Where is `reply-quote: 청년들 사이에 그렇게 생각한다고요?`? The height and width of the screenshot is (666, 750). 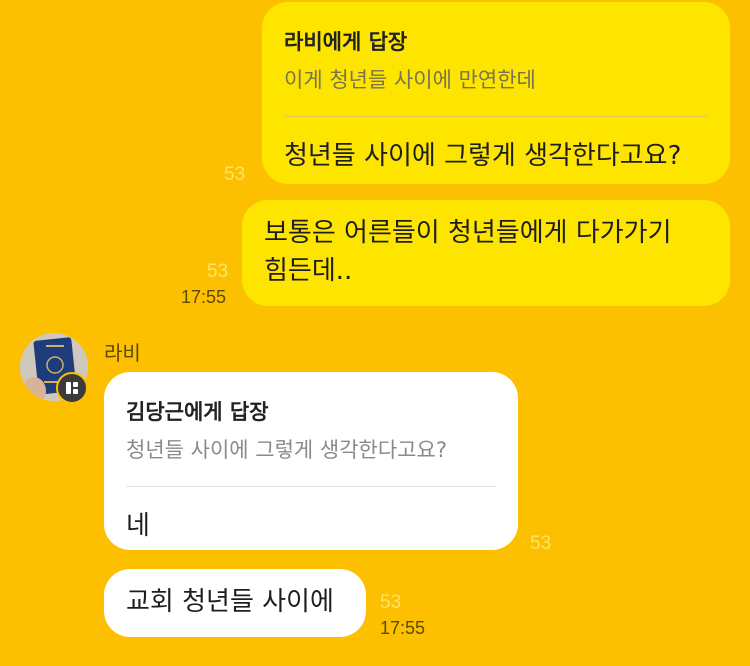
reply-quote: 청년들 사이에 그렇게 생각한다고요? is located at coordinates (311, 449).